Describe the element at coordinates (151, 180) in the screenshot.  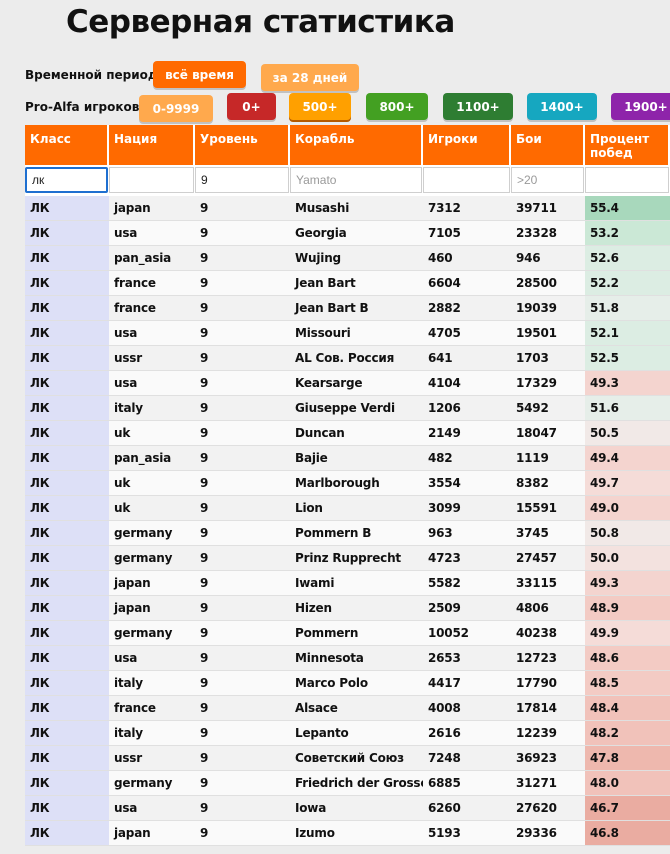
I see `filter-nation-input` at that location.